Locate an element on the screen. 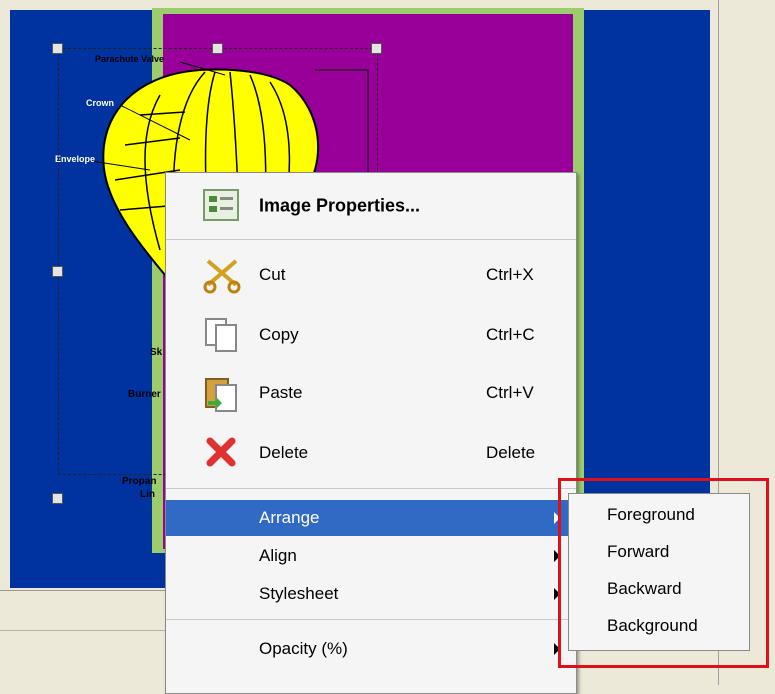 This screenshot has width=775, height=694. menu-item-align: Align is located at coordinates (371, 556).